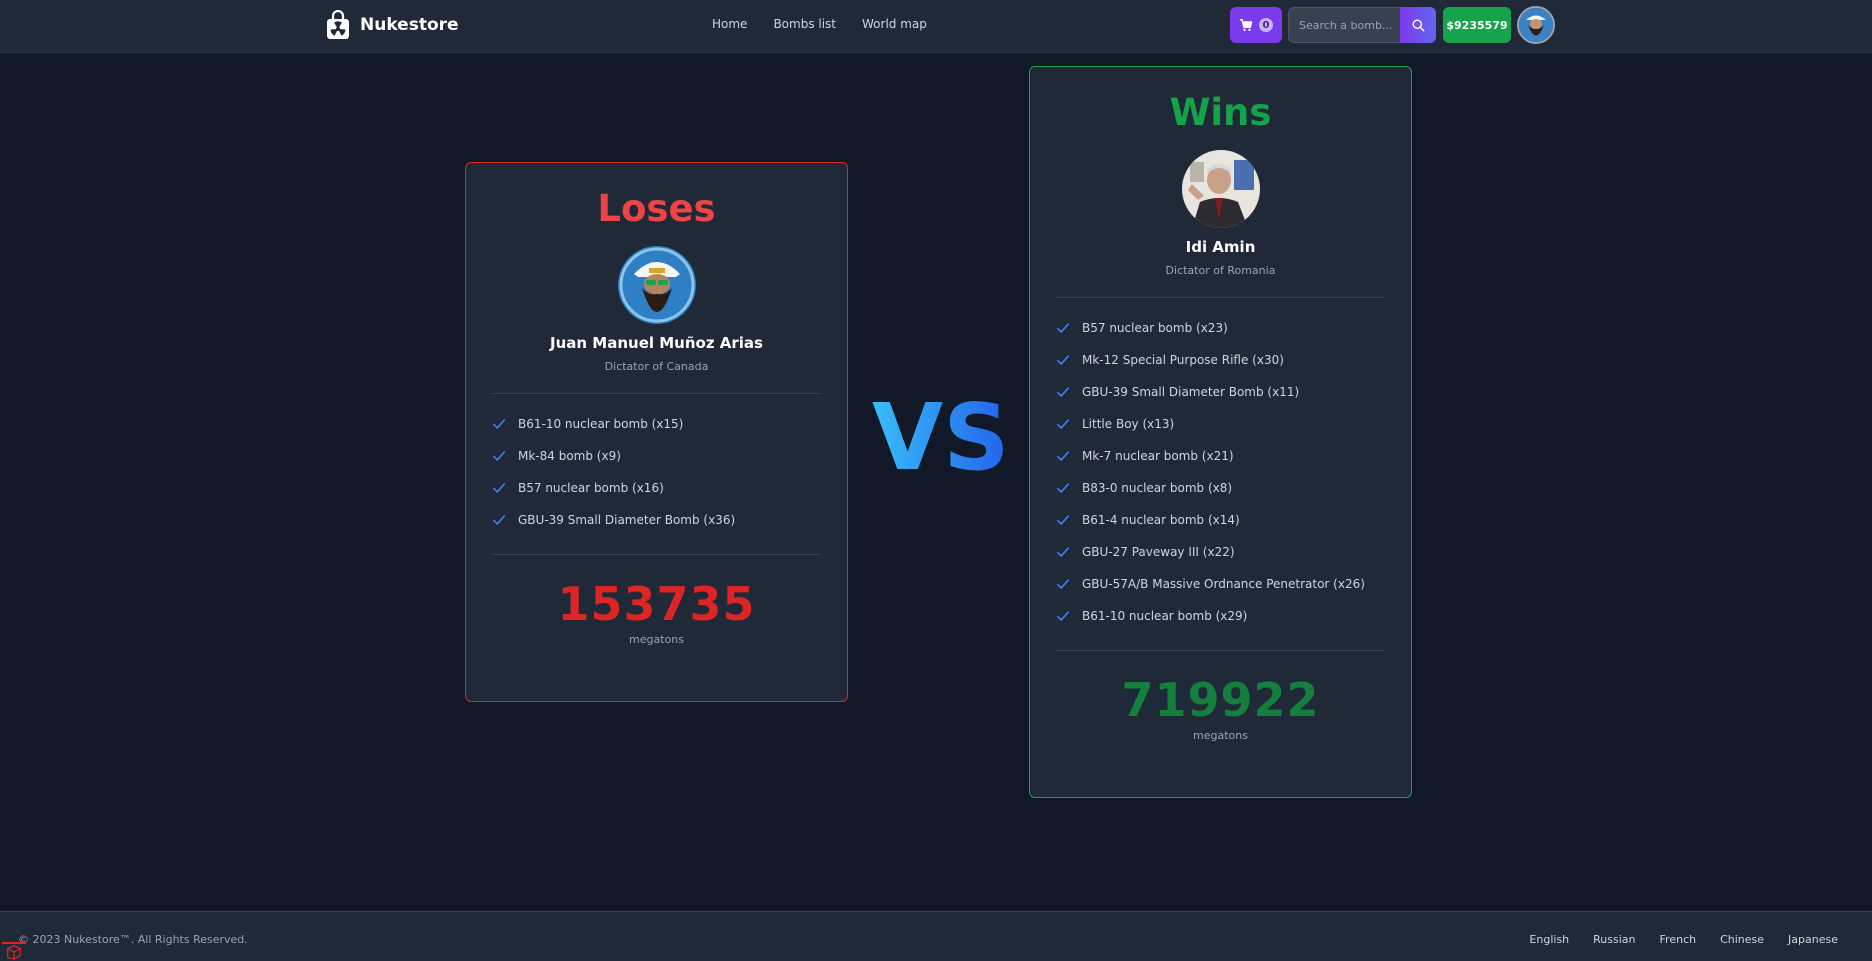 Image resolution: width=1872 pixels, height=961 pixels. I want to click on nav-links: Home Bombs list World map, so click(819, 24).